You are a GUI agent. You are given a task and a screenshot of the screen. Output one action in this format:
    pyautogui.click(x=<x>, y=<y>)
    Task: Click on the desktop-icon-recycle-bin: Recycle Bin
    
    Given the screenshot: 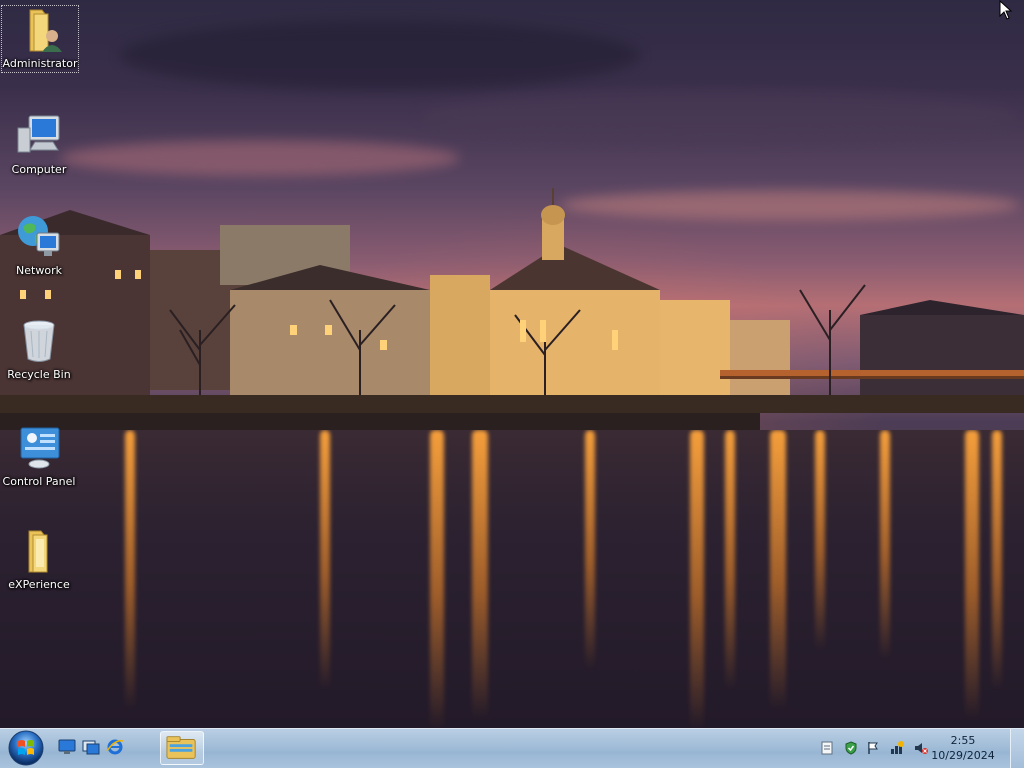 What is the action you would take?
    pyautogui.click(x=39, y=349)
    